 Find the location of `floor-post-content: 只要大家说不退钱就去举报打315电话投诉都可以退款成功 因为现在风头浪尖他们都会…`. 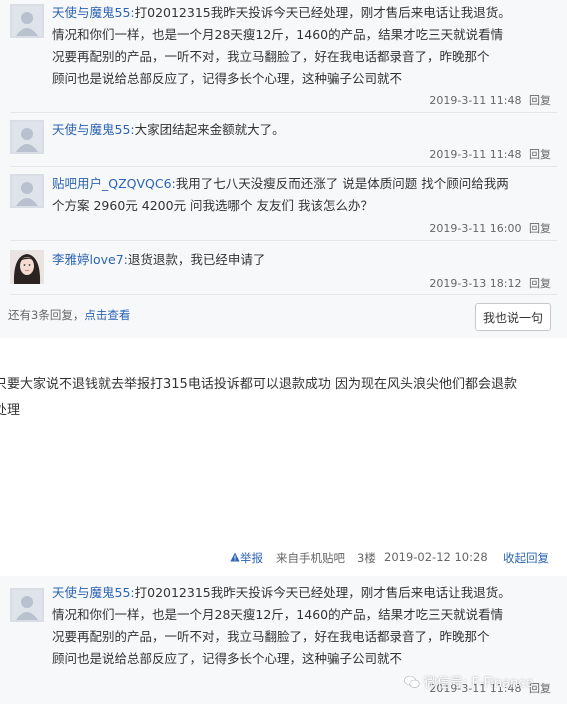

floor-post-content: 只要大家说不退钱就去举报打315电话投诉都可以退款成功 因为现在风头浪尖他们都会… is located at coordinates (281, 398).